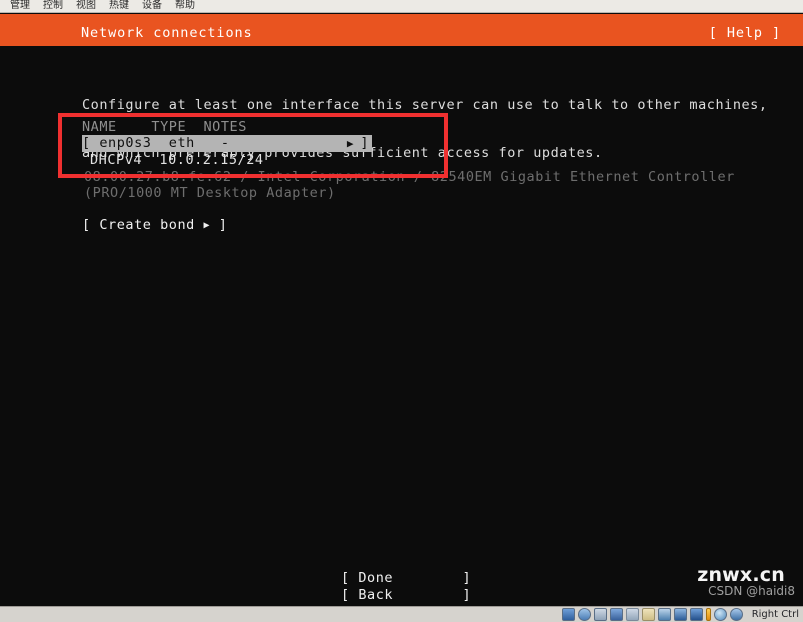 This screenshot has width=803, height=622. What do you see at coordinates (632, 614) in the screenshot?
I see `usb-icon` at bounding box center [632, 614].